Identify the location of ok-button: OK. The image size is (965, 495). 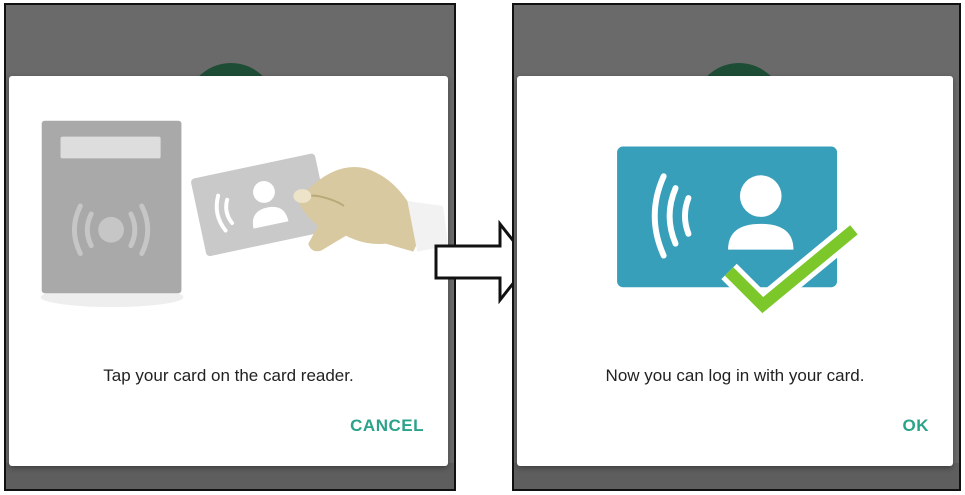
(916, 426).